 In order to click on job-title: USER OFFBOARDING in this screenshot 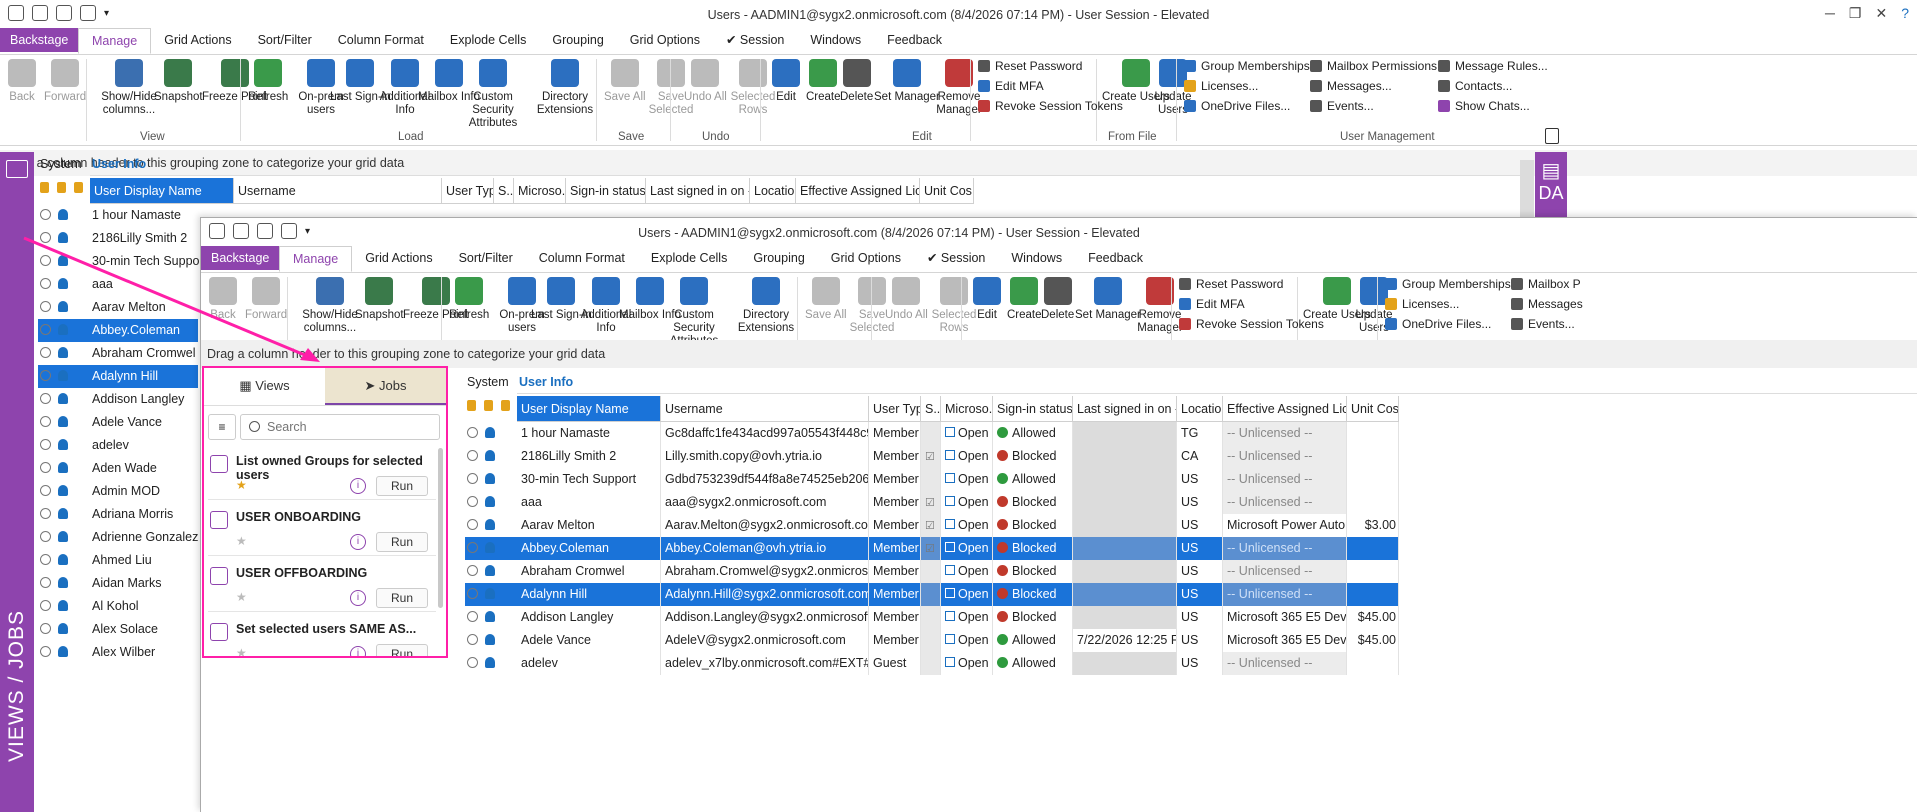, I will do `click(302, 573)`.